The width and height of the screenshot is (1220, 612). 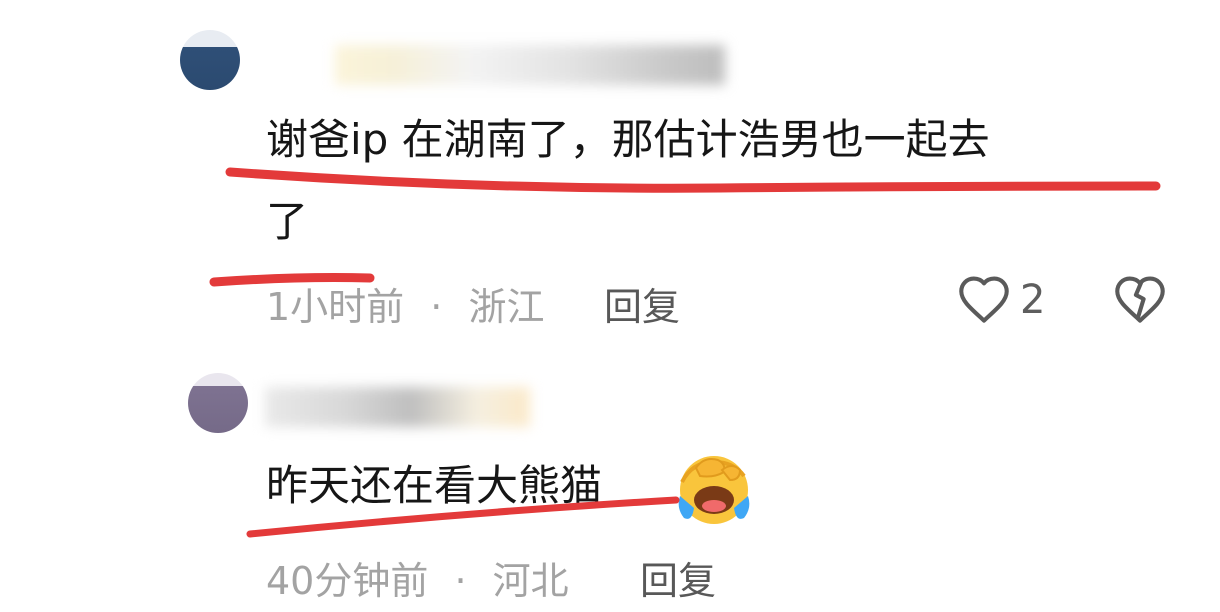 What do you see at coordinates (347, 581) in the screenshot?
I see `time-text: 40分钟前` at bounding box center [347, 581].